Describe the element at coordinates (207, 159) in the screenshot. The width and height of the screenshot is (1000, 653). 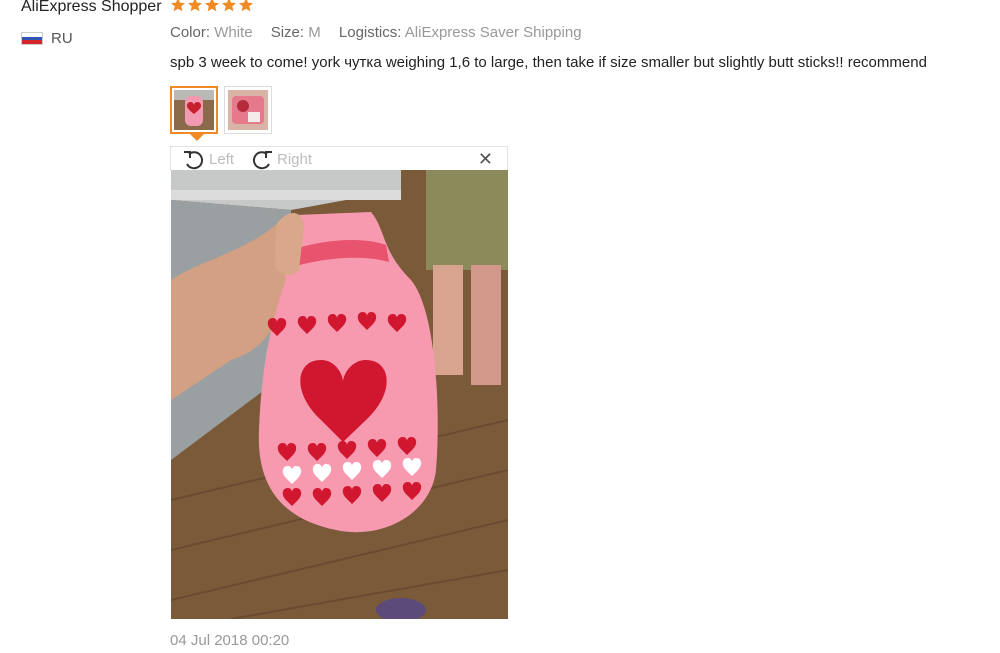
I see `rotate-left-button: Left` at that location.